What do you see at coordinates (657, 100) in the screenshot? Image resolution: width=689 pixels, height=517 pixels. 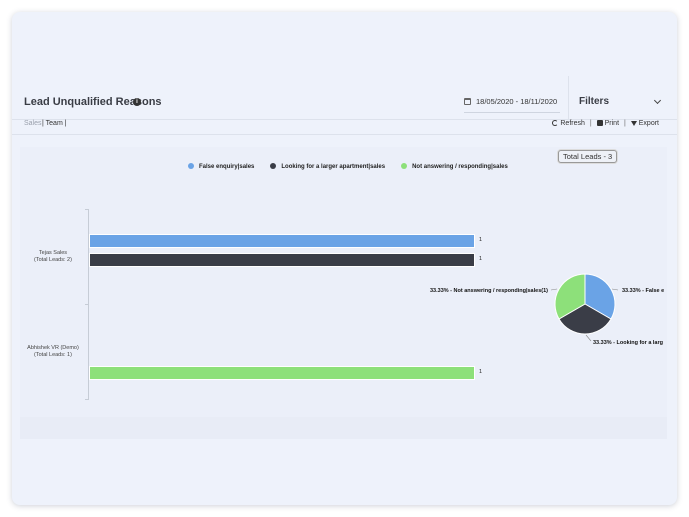 I see `chevron-down-icon` at bounding box center [657, 100].